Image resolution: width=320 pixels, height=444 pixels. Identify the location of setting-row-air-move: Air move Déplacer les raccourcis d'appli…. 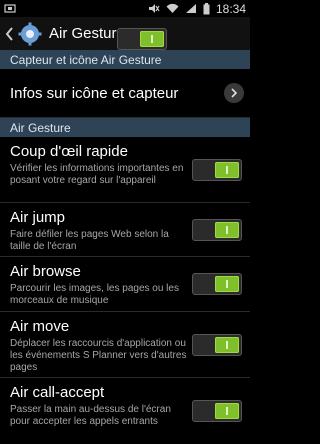
(125, 345).